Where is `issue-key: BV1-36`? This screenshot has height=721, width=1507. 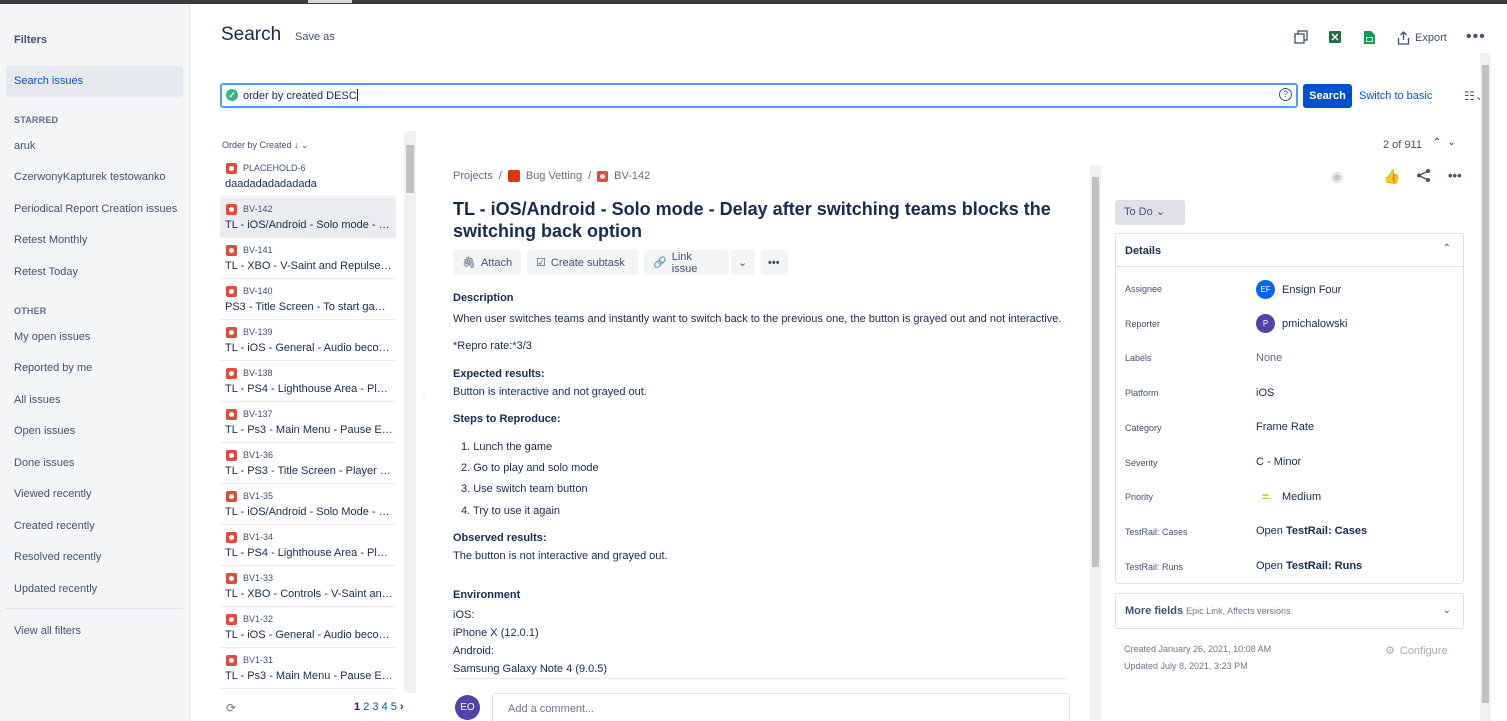 issue-key: BV1-36 is located at coordinates (258, 455).